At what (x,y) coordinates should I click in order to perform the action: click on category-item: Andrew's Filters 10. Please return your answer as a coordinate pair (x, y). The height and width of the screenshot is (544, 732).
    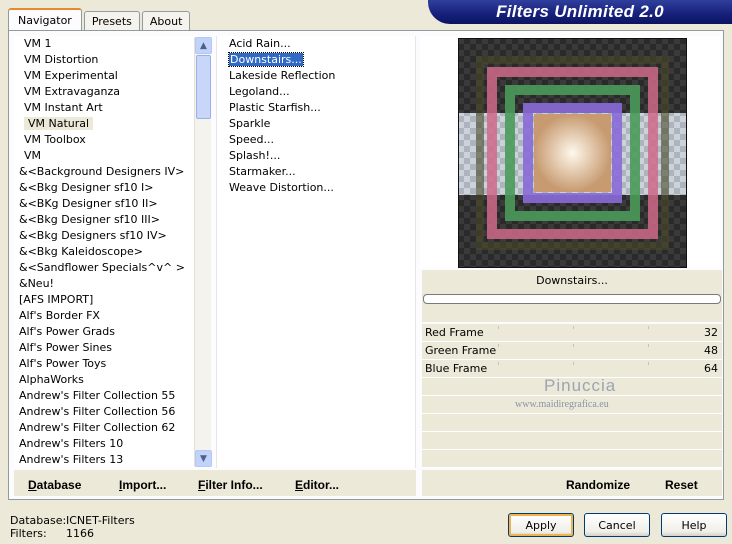
    Looking at the image, I should click on (112, 444).